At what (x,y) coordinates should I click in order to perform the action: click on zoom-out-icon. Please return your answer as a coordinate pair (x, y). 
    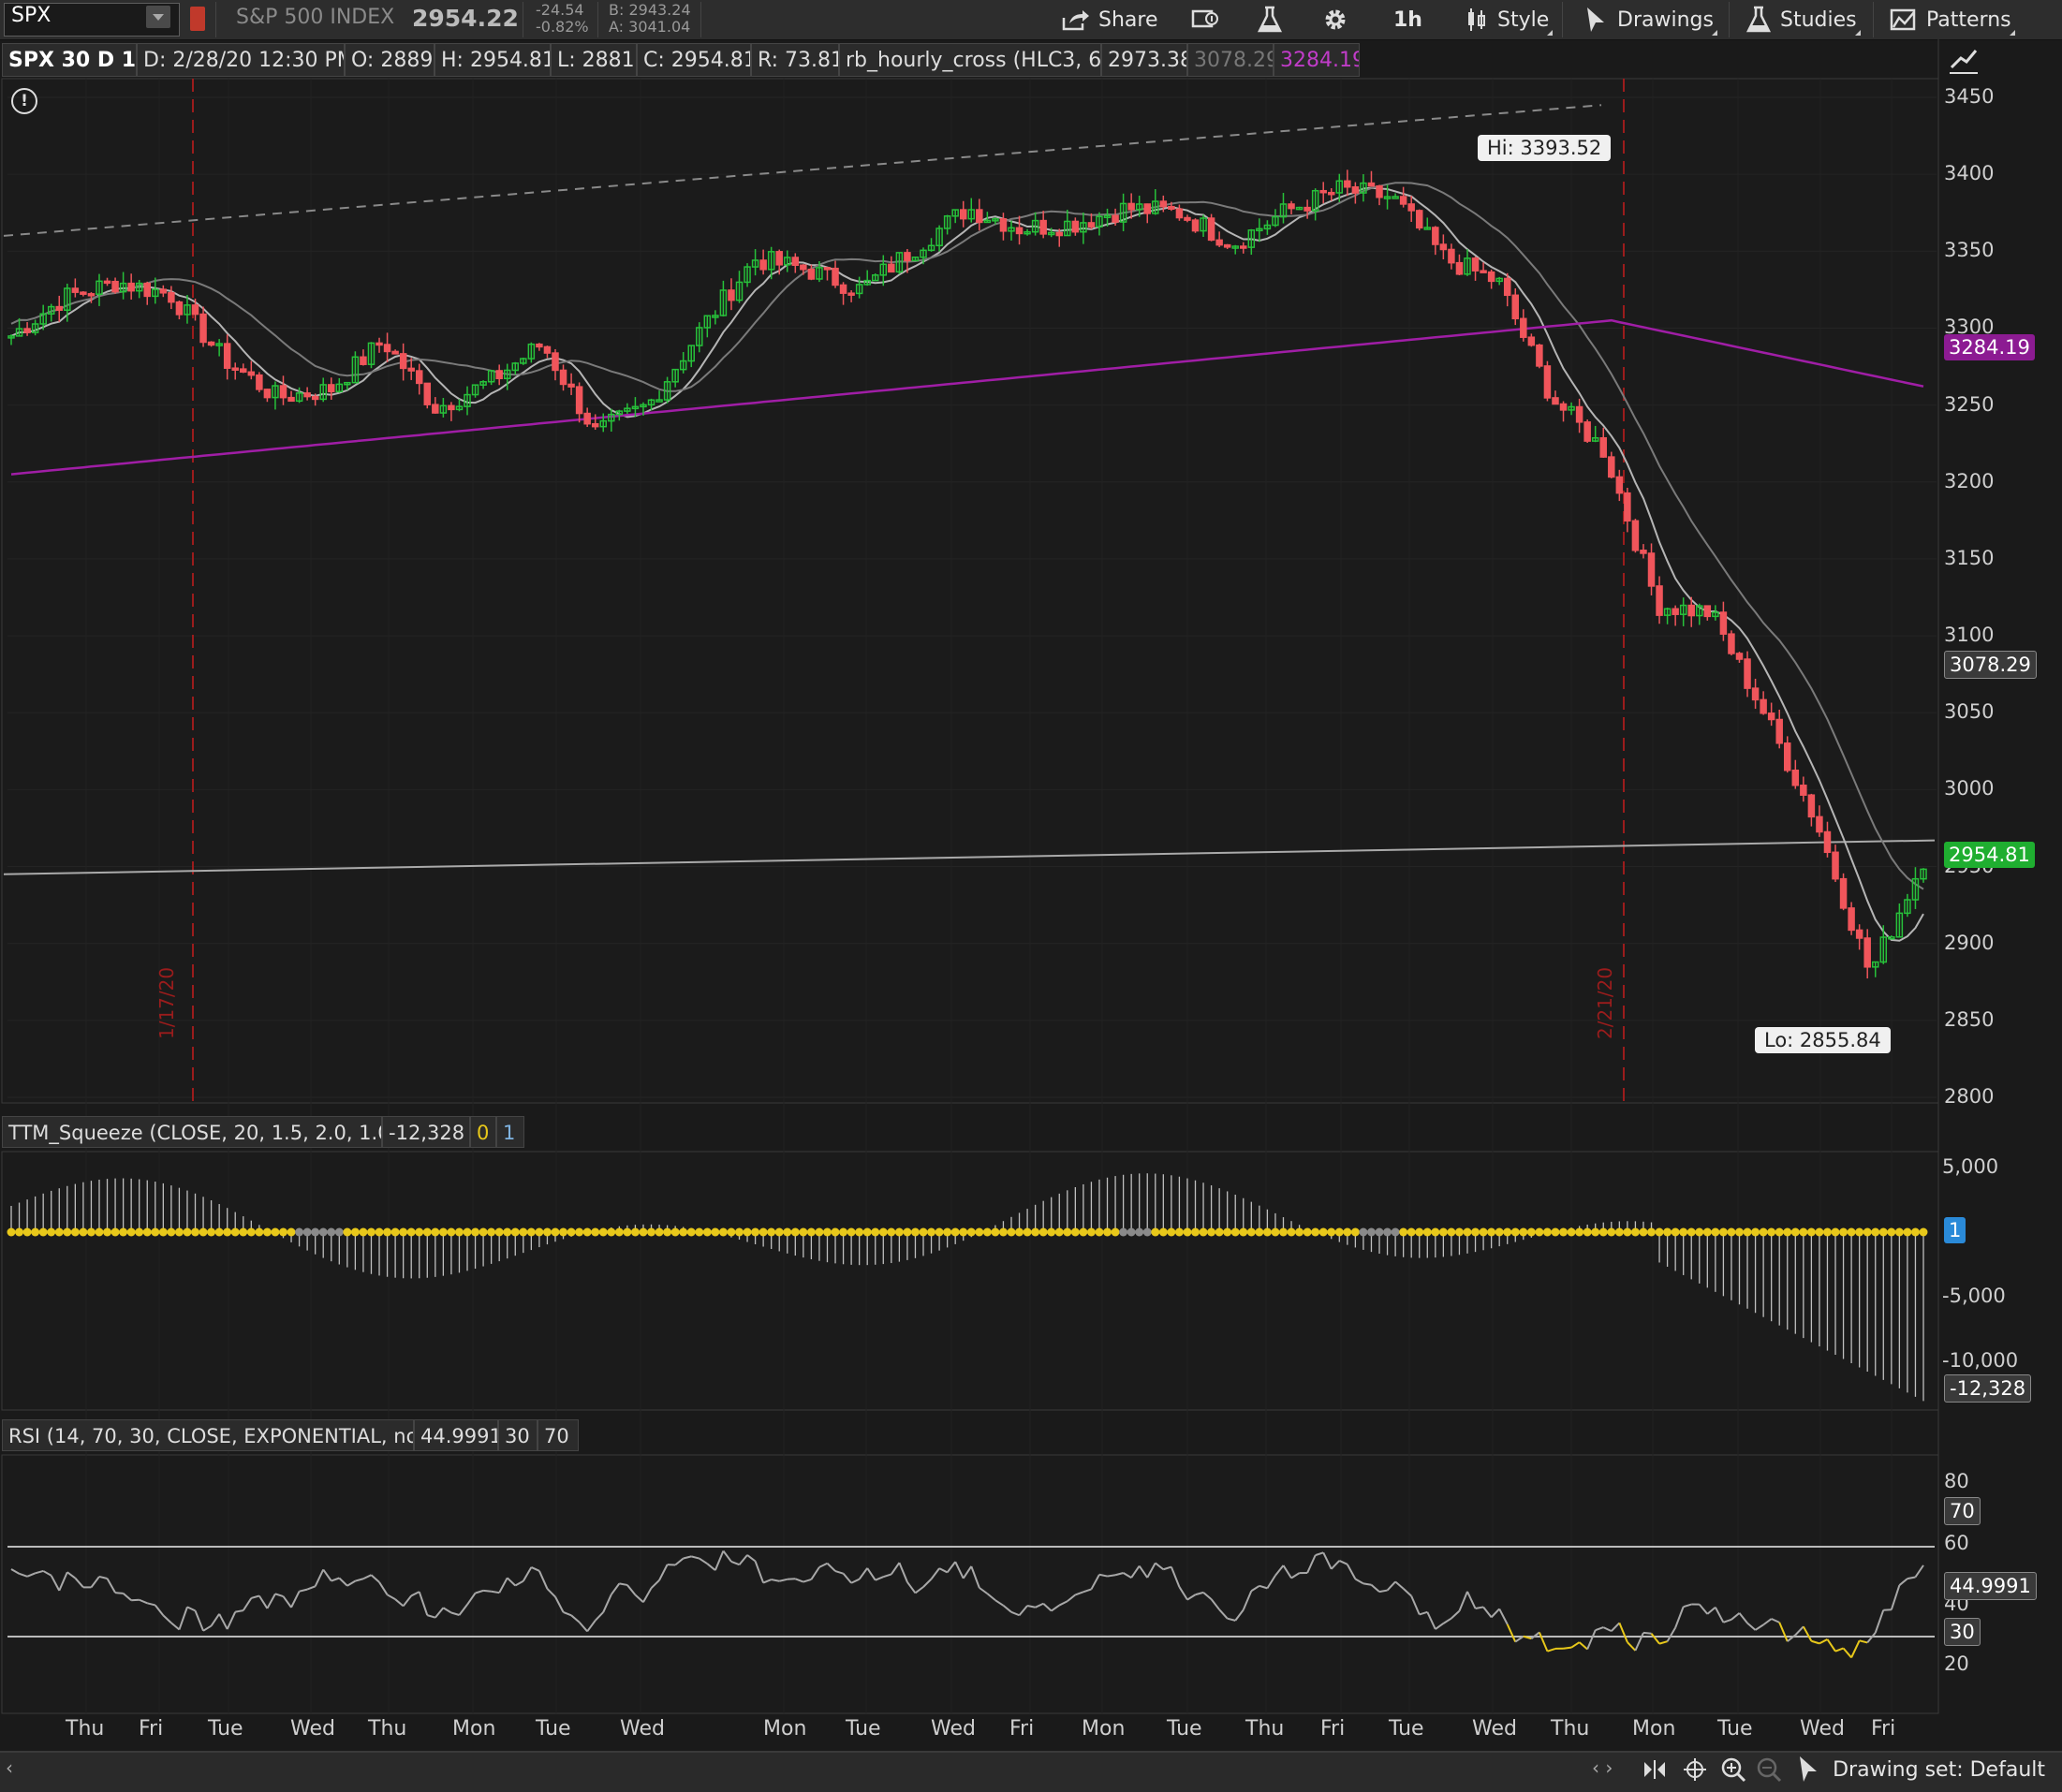
    Looking at the image, I should click on (1770, 1770).